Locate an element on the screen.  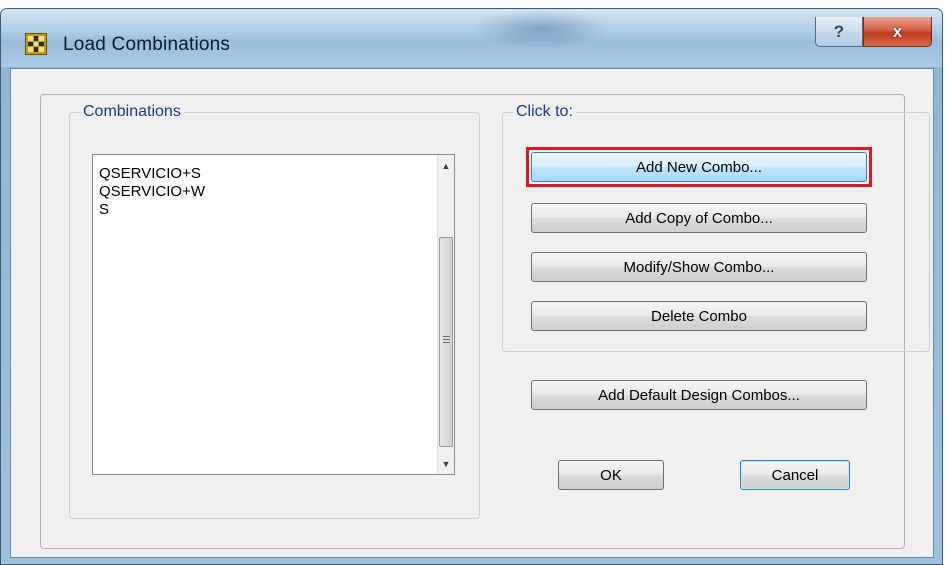
cancel-button: Cancel is located at coordinates (795, 475).